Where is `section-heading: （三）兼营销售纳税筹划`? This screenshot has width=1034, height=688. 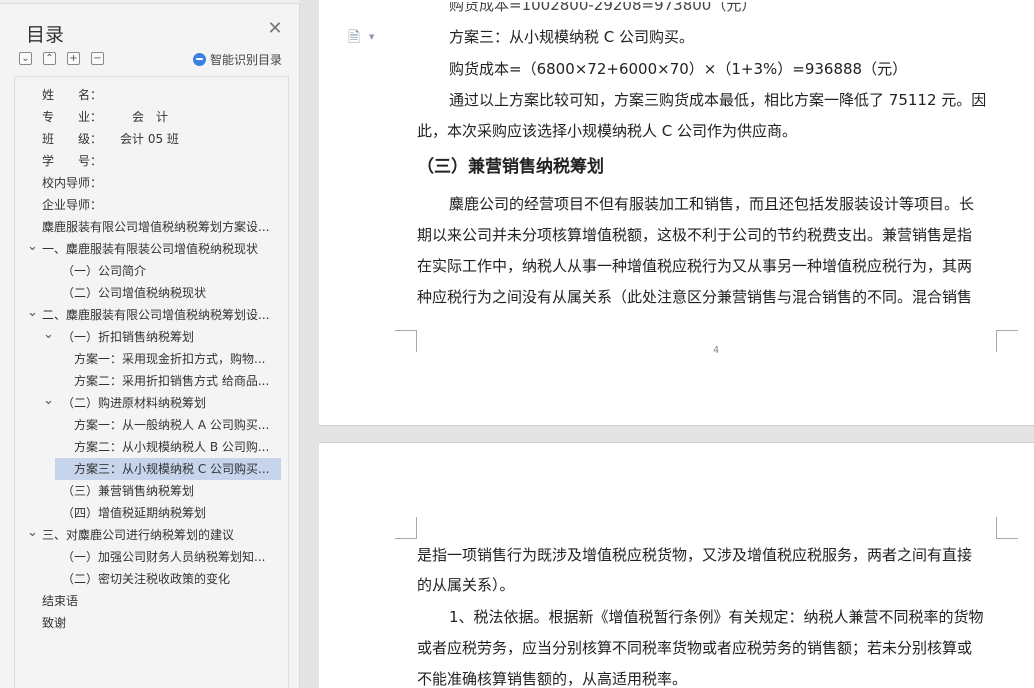 section-heading: （三）兼营销售纳税筹划 is located at coordinates (510, 167).